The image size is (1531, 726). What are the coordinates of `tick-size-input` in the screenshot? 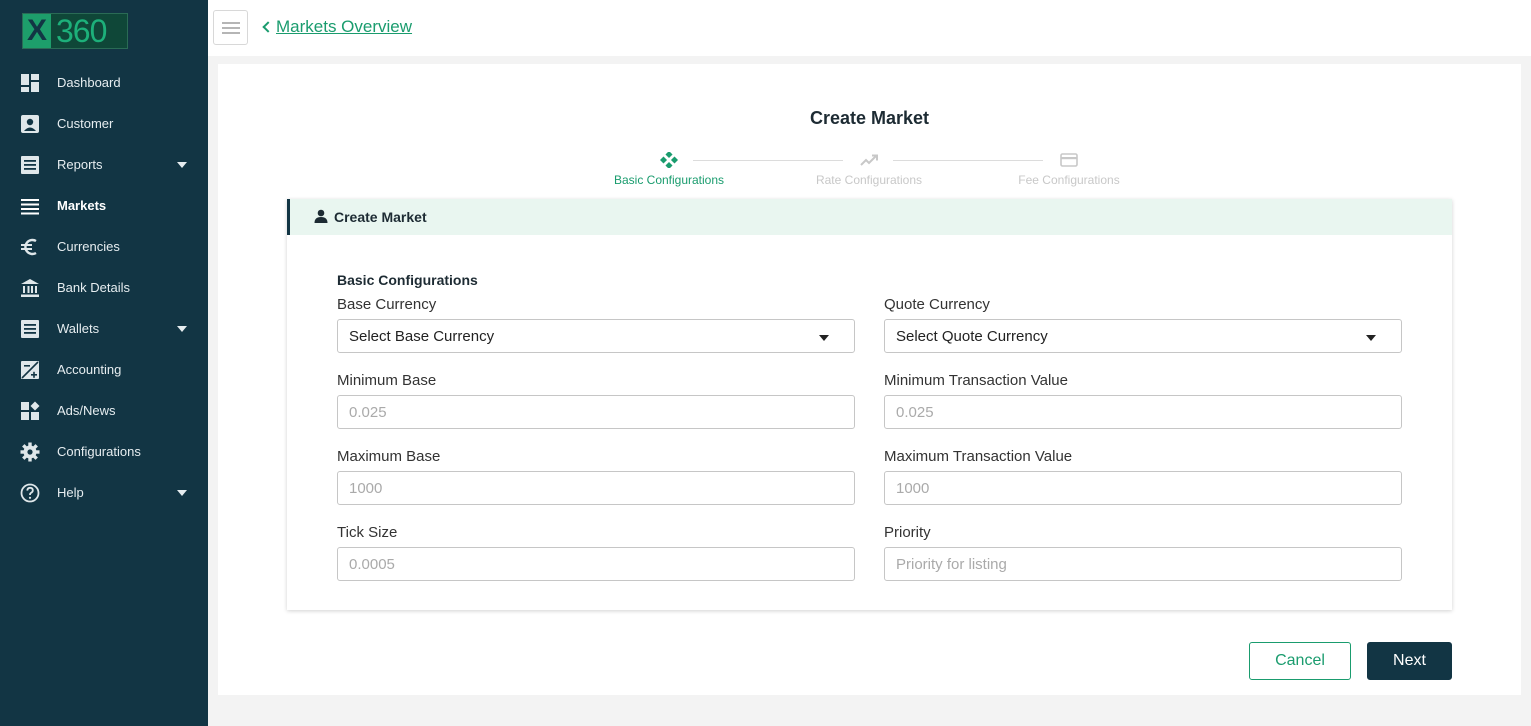 It's located at (596, 564).